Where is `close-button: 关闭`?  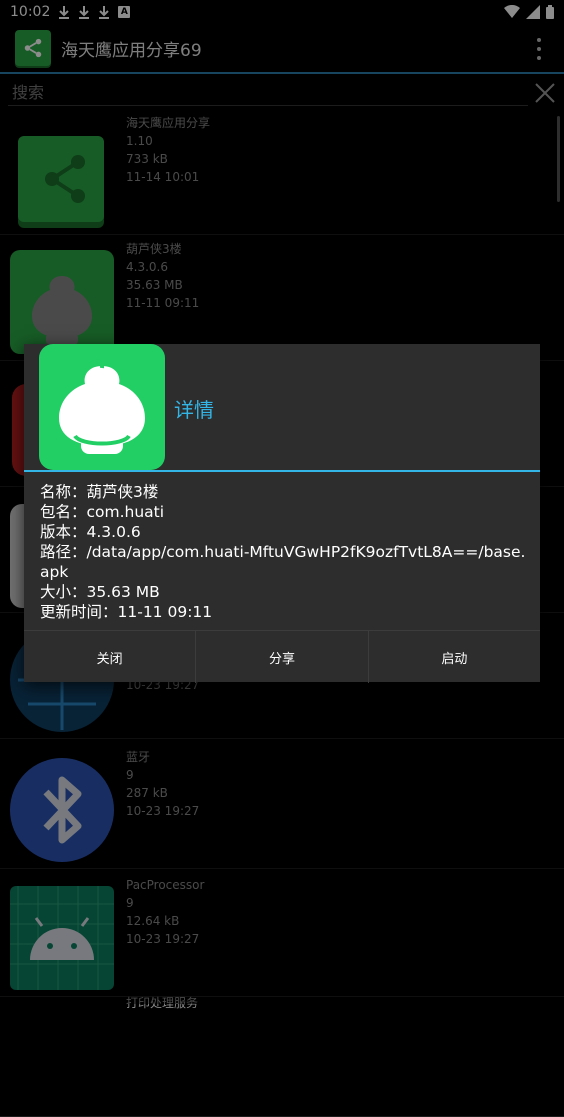
close-button: 关闭 is located at coordinates (110, 657).